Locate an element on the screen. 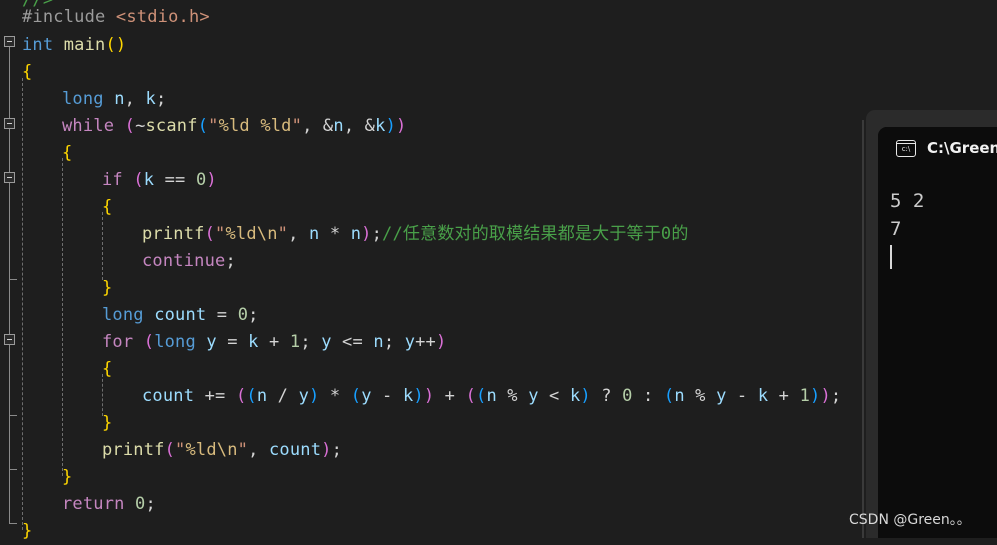  terminal-output: 5 2 7 is located at coordinates (937, 353).